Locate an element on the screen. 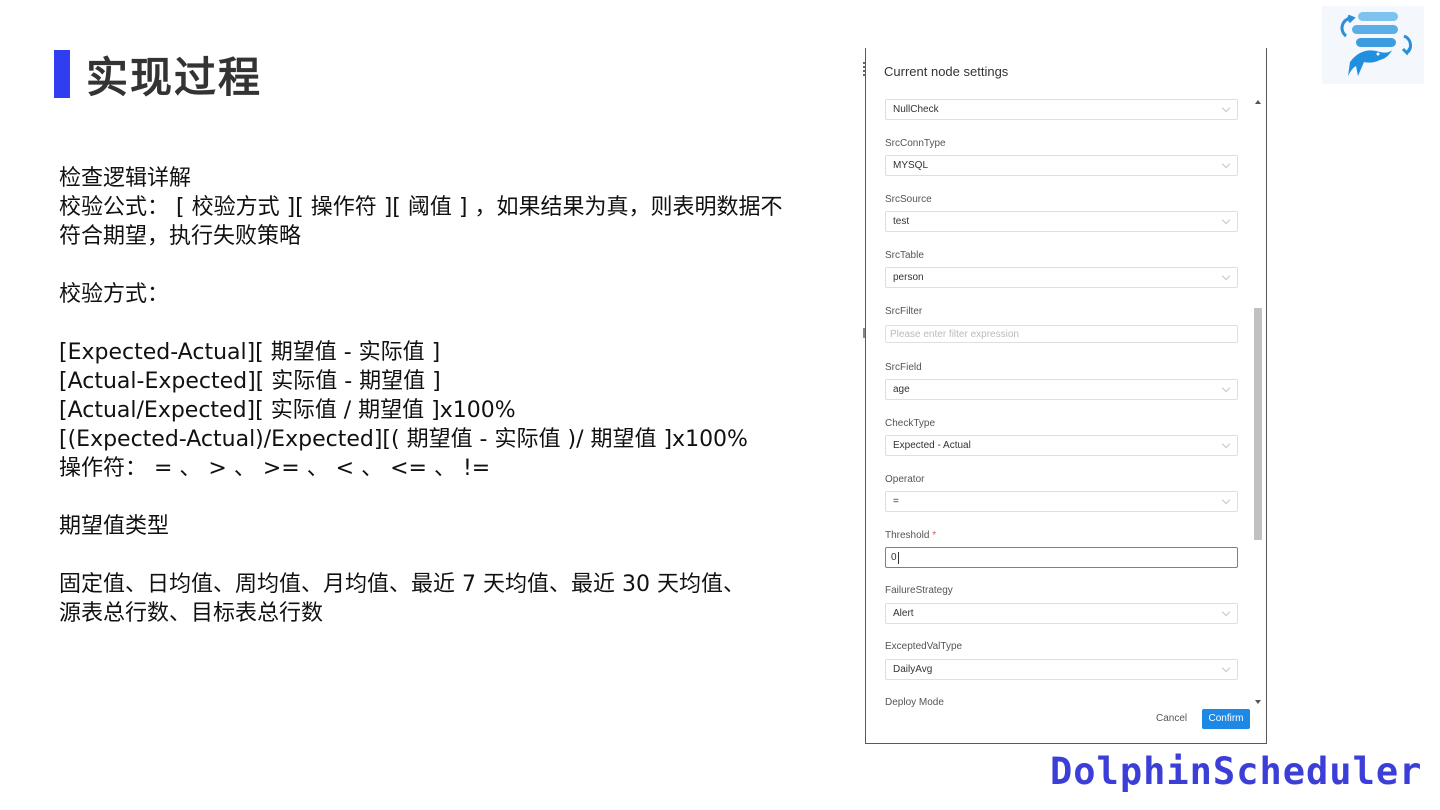  src-filter-input: Please enter filter expression is located at coordinates (1061, 334).